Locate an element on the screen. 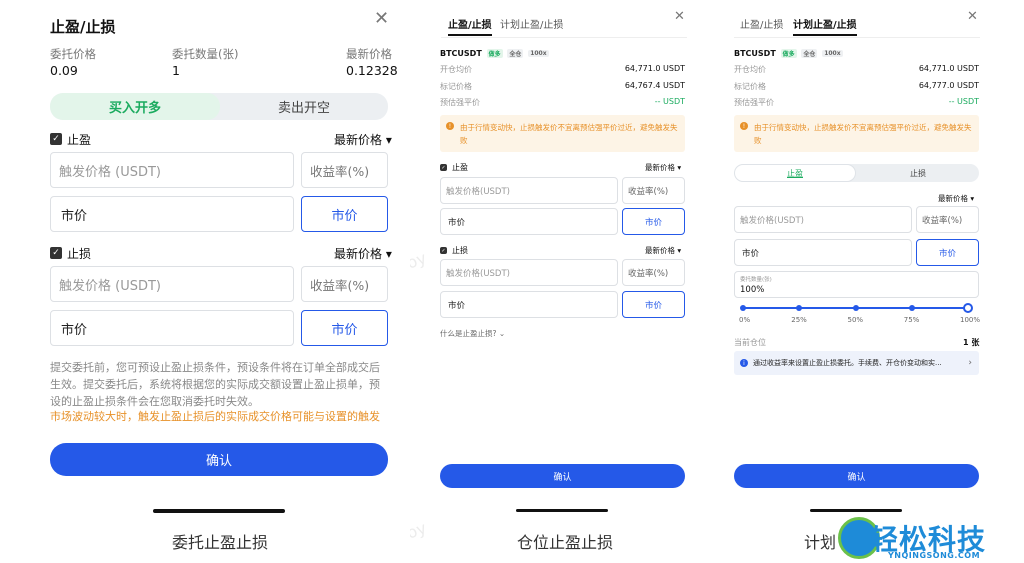  row-value: 64,777.0 USDT is located at coordinates (948, 85).